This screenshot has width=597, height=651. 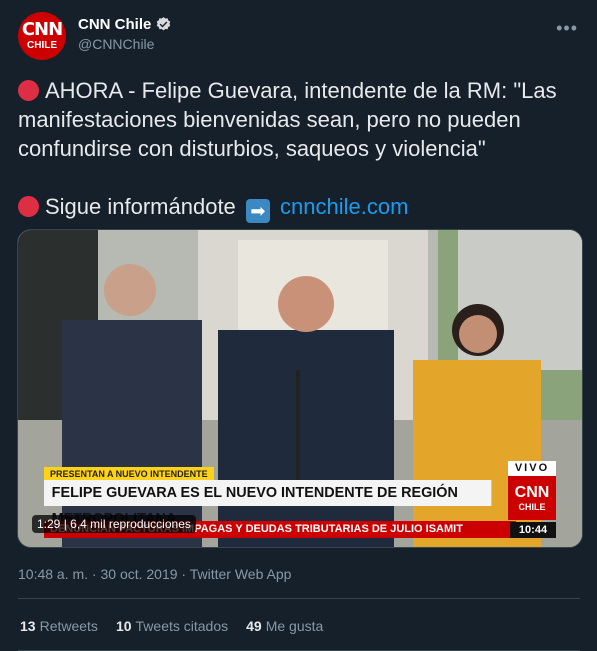 I want to click on right-arrow-icon: ➡, so click(x=257, y=211).